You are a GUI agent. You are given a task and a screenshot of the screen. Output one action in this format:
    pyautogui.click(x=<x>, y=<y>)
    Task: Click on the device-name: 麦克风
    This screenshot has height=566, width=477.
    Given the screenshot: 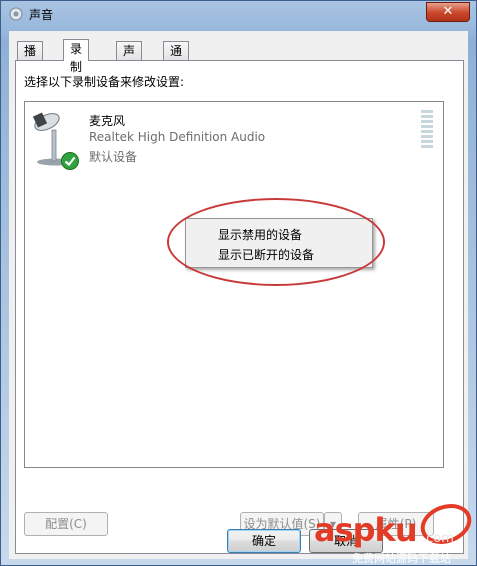 What is the action you would take?
    pyautogui.click(x=107, y=121)
    